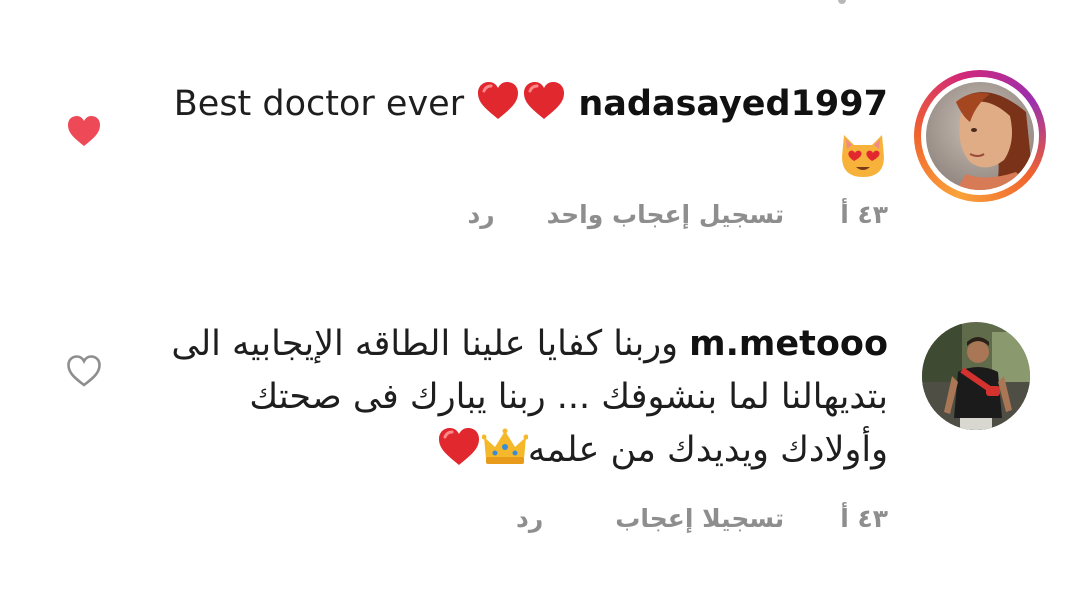 The image size is (1080, 603). Describe the element at coordinates (504, 449) in the screenshot. I see `crown-icon` at that location.